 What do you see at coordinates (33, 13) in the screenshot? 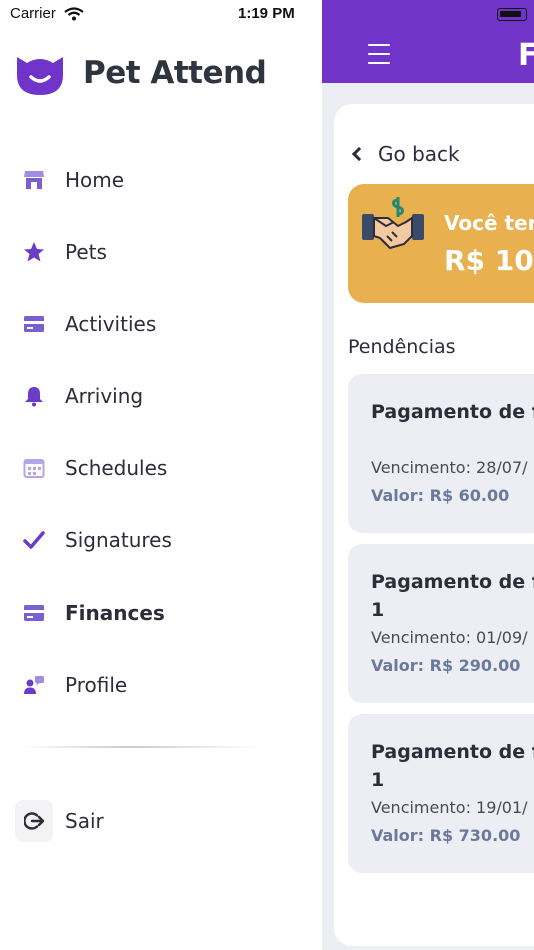
I see `carrier-label: Carrier` at bounding box center [33, 13].